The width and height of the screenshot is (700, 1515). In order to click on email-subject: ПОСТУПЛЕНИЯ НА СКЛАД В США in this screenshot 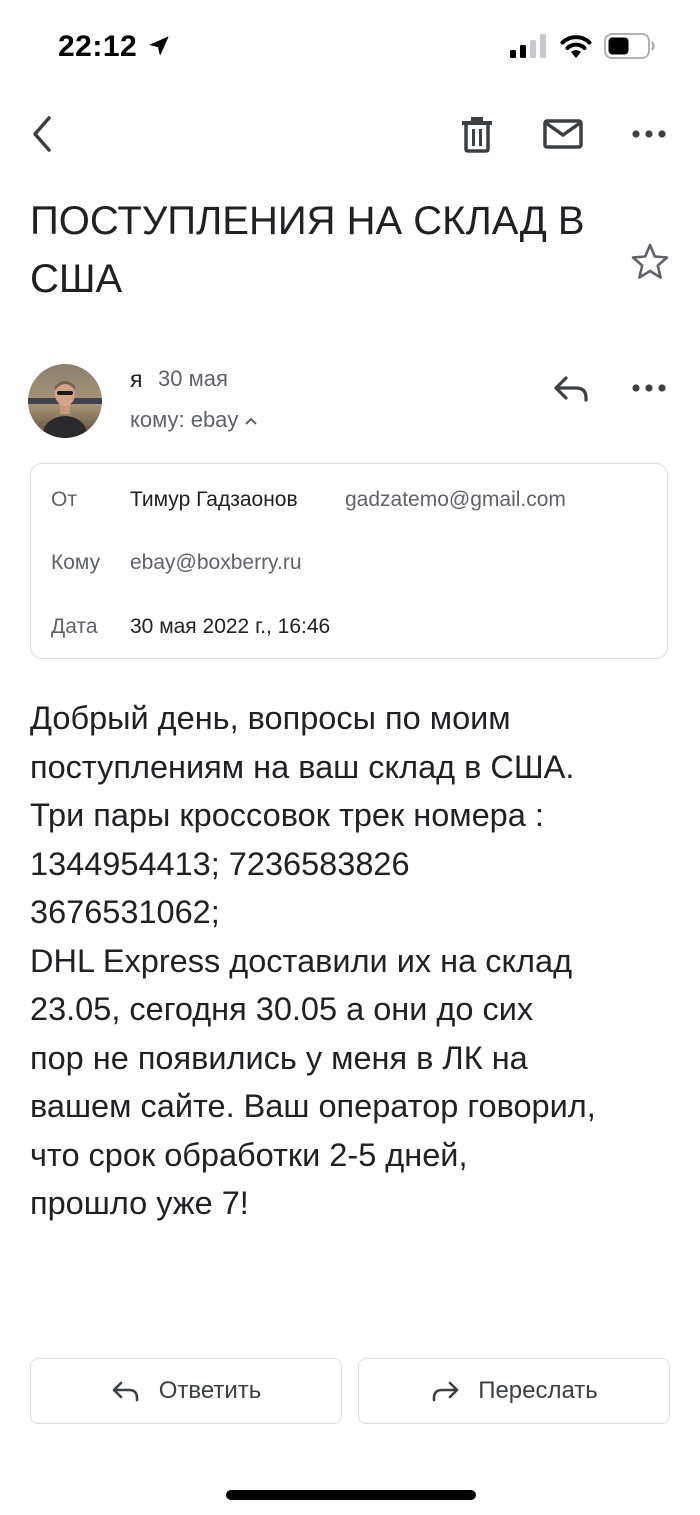, I will do `click(307, 250)`.